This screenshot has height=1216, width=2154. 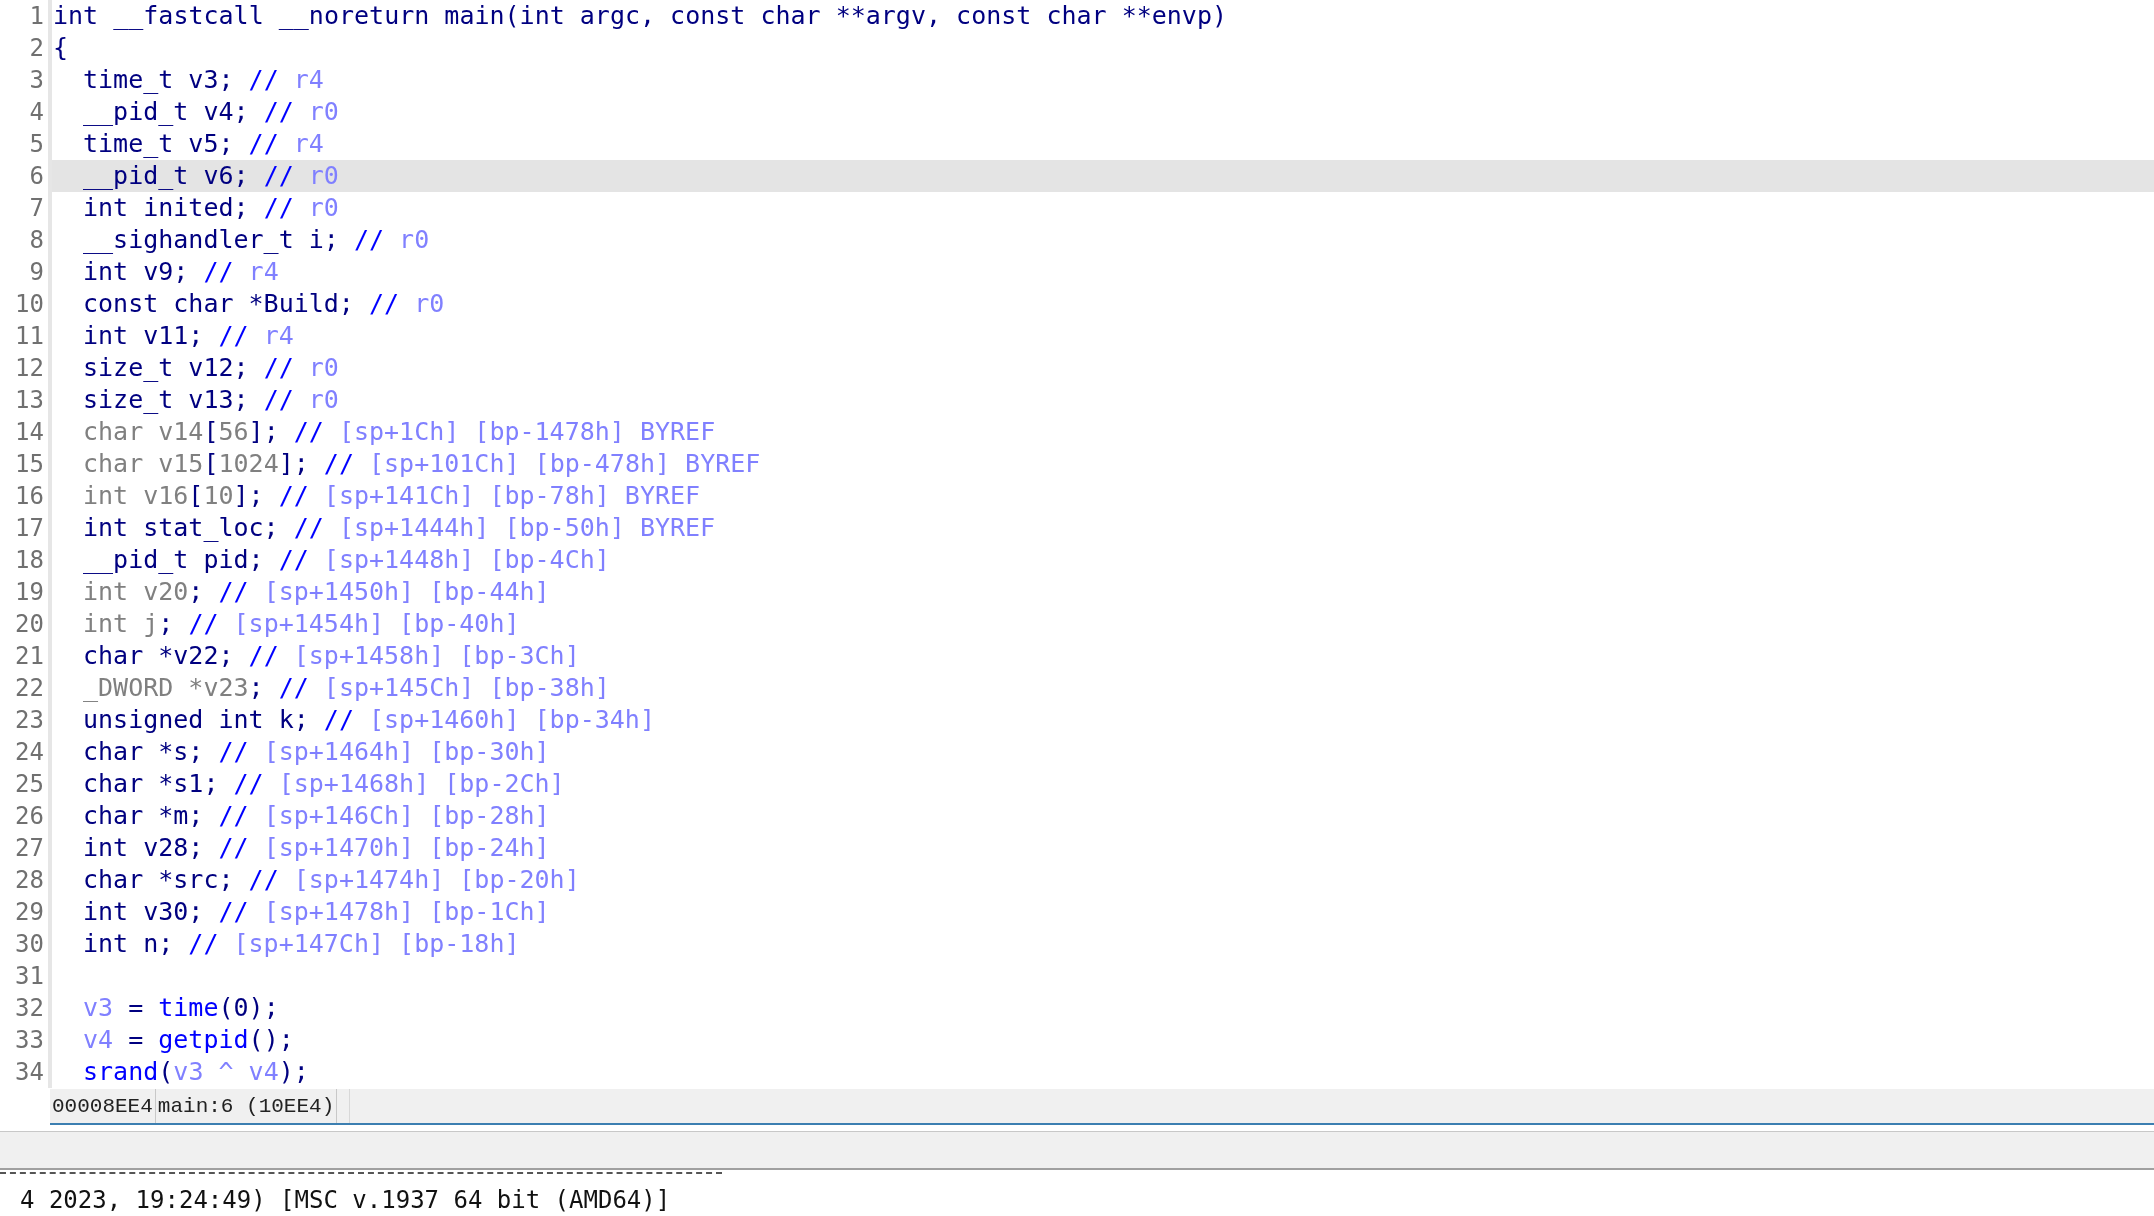 What do you see at coordinates (211, 208) in the screenshot?
I see `code-line: int inited; // r0` at bounding box center [211, 208].